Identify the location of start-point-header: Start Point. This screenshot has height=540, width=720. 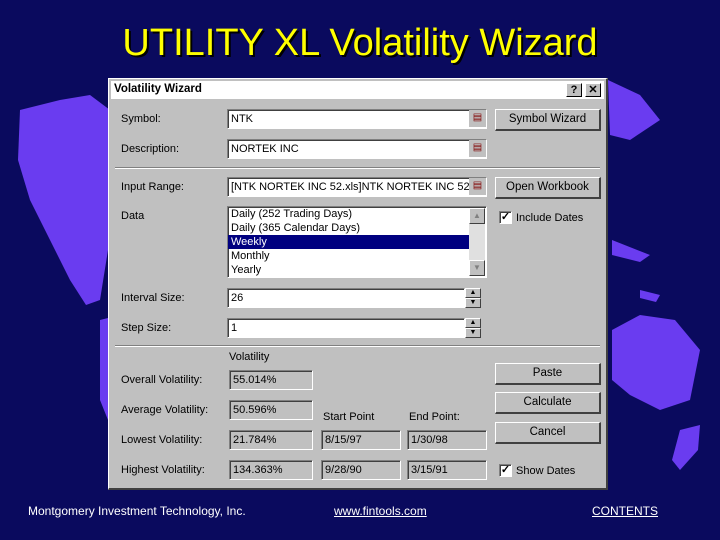
(349, 417).